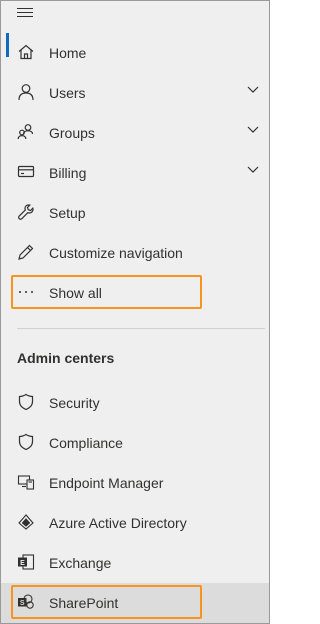 The image size is (320, 624). Describe the element at coordinates (68, 173) in the screenshot. I see `nav-item-label: Billing` at that location.